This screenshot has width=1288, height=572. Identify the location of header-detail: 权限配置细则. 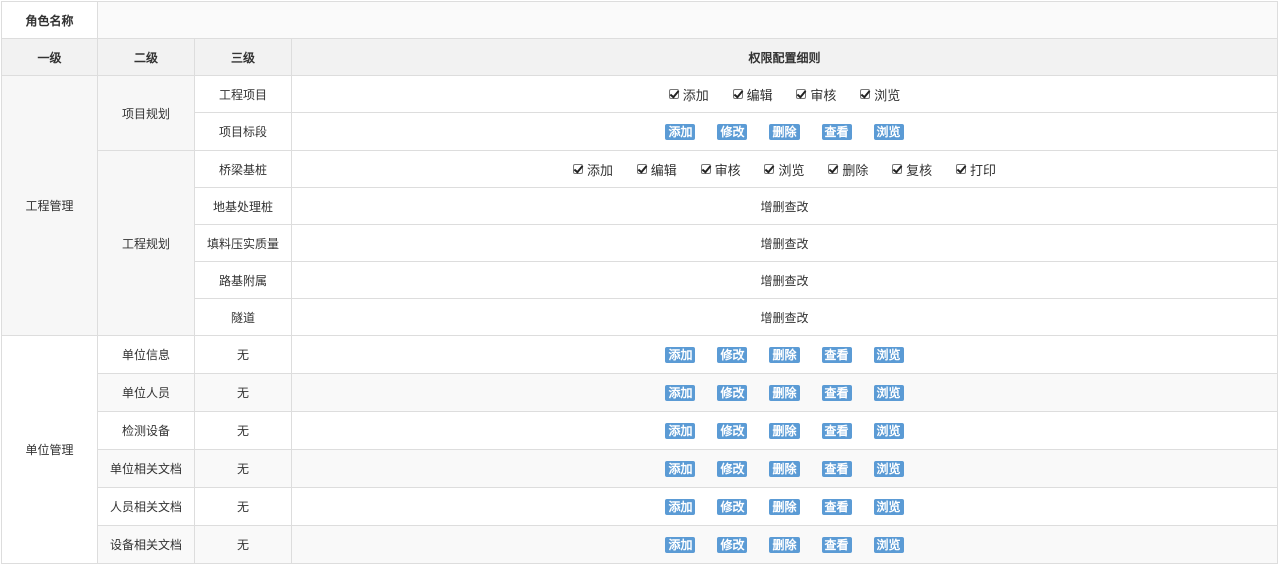
(784, 57).